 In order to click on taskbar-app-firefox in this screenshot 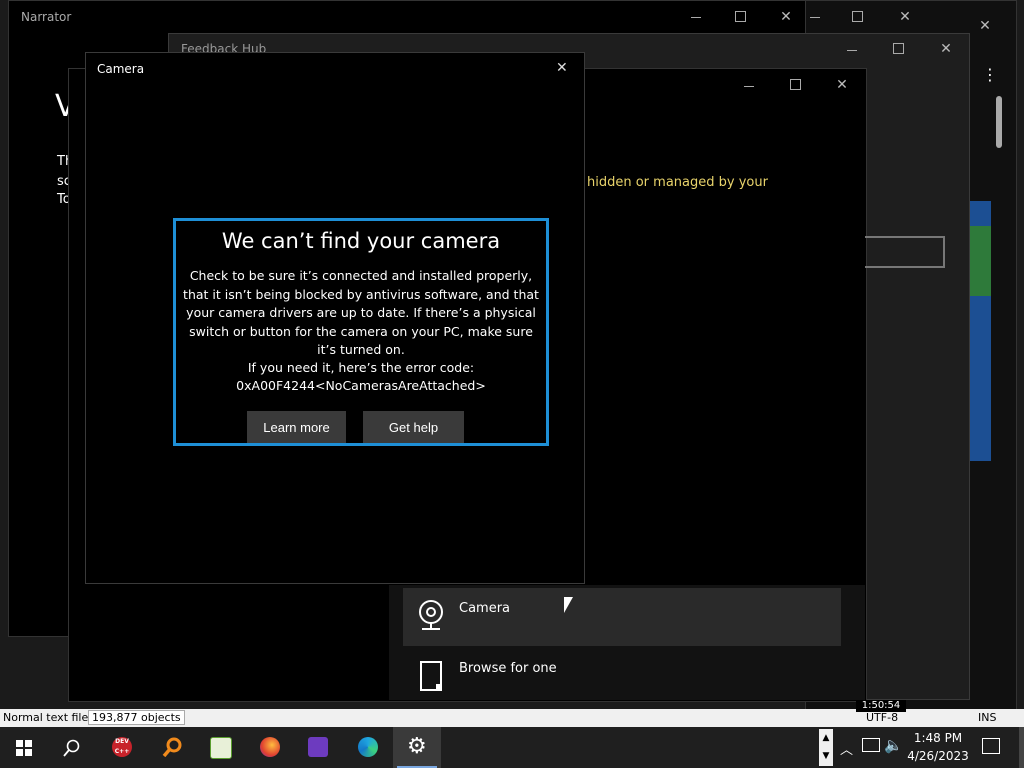, I will do `click(270, 747)`.